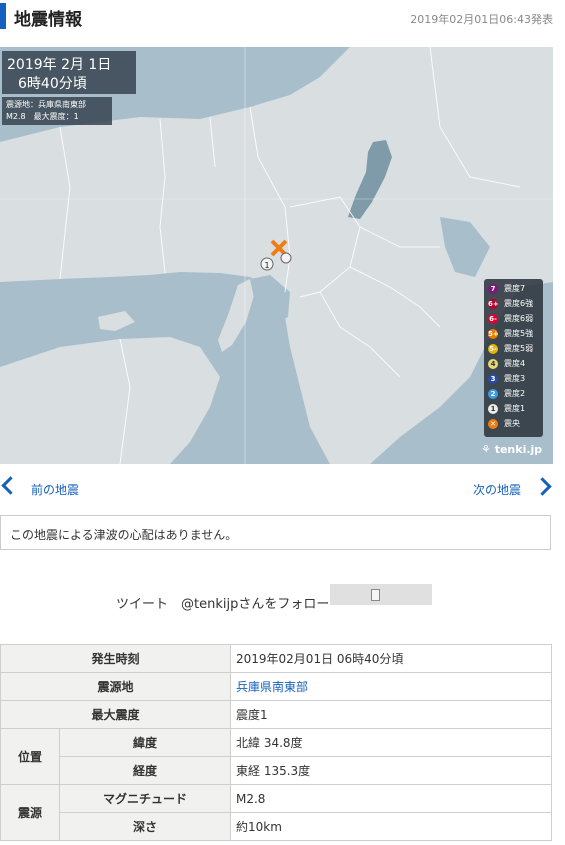  I want to click on follow-text: ツイート @tenkijpさんをフォロー, so click(223, 604).